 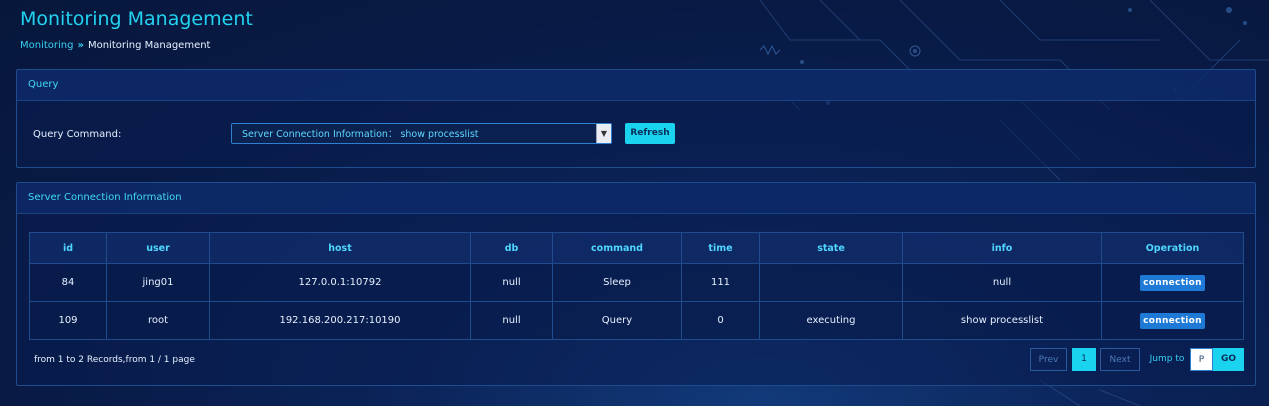 What do you see at coordinates (46, 45) in the screenshot?
I see `breadcrumb-link-monitoring: Monitoring` at bounding box center [46, 45].